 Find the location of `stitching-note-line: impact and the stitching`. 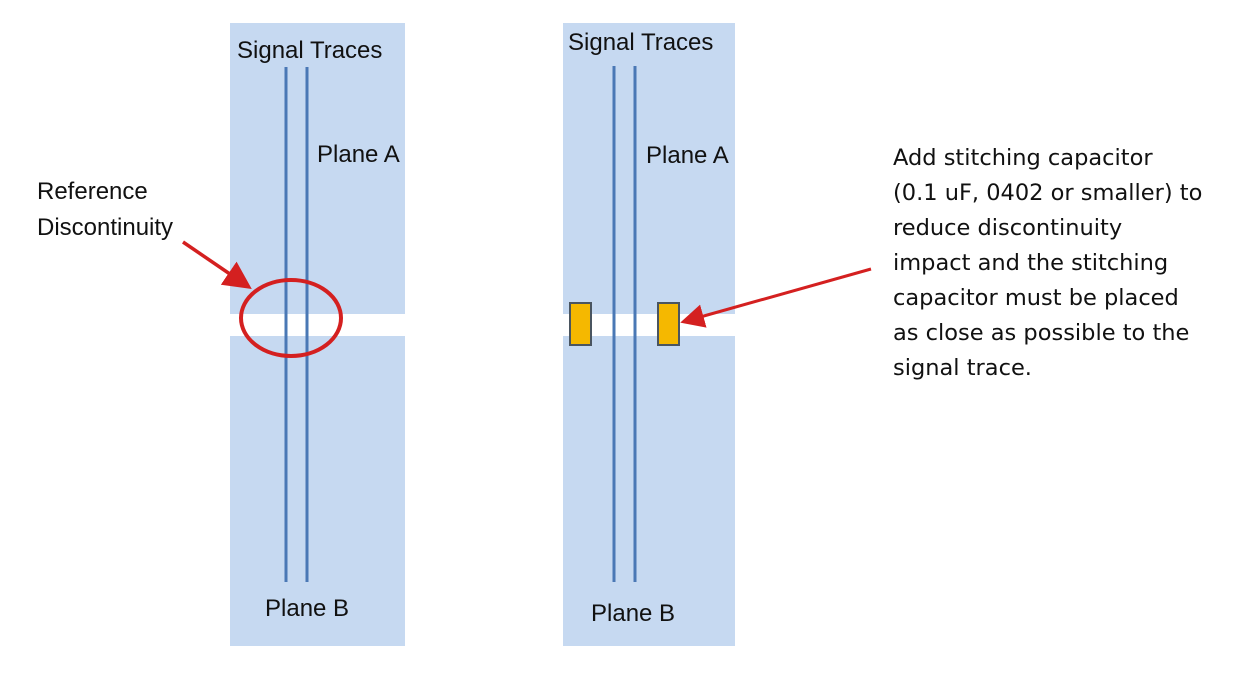

stitching-note-line: impact and the stitching is located at coordinates (1031, 263).